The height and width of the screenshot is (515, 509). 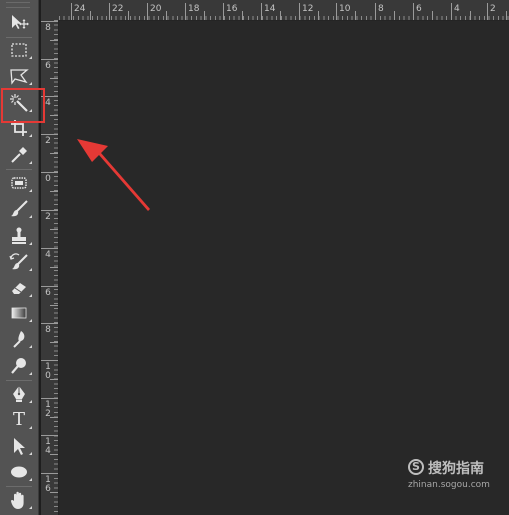 I want to click on type-tool: T, so click(x=19, y=420).